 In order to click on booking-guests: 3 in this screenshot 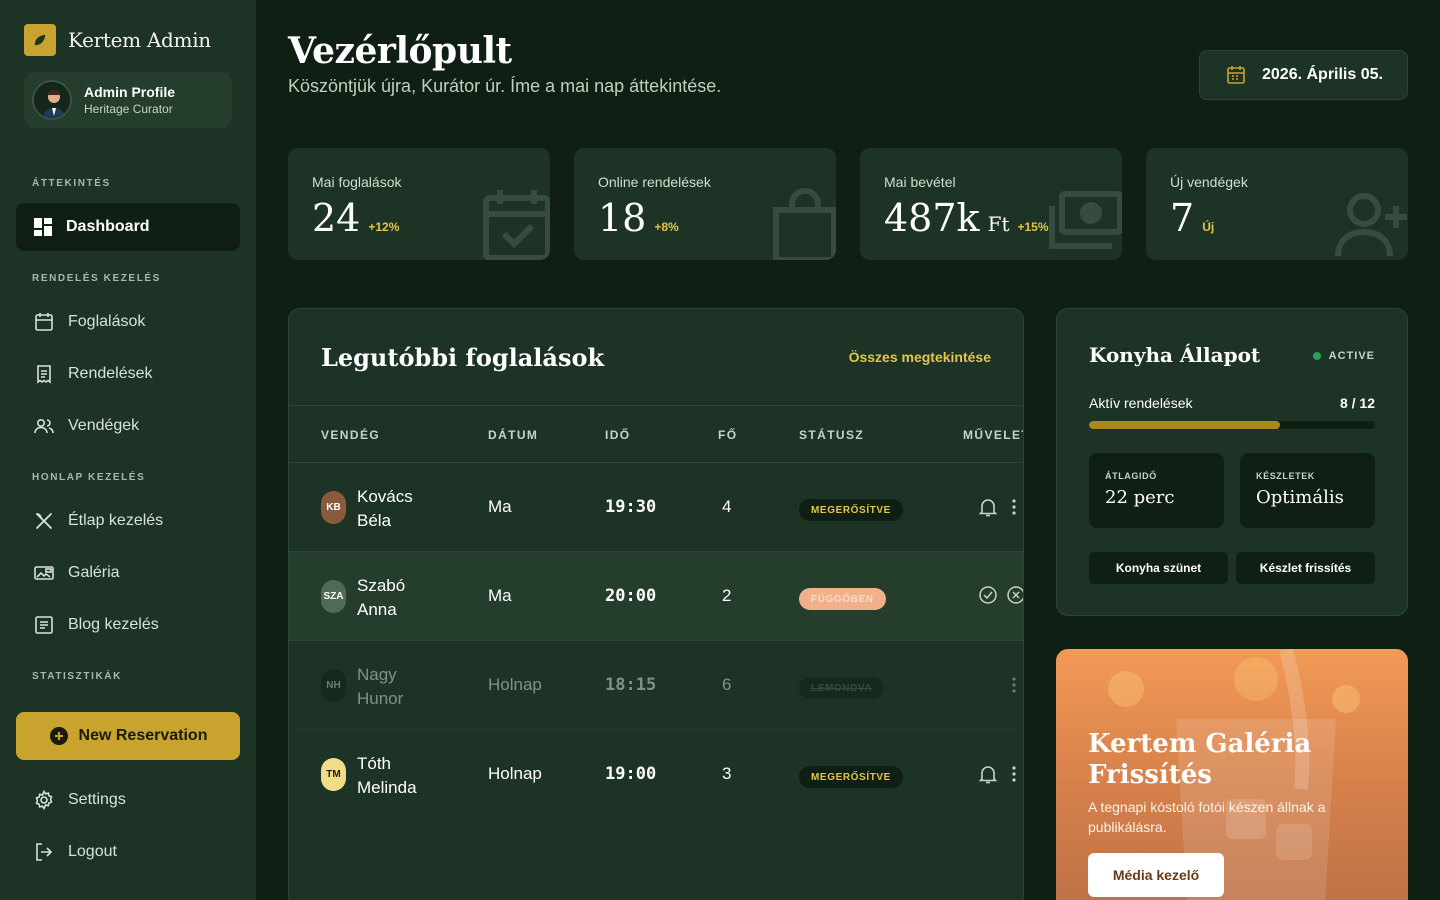, I will do `click(727, 773)`.